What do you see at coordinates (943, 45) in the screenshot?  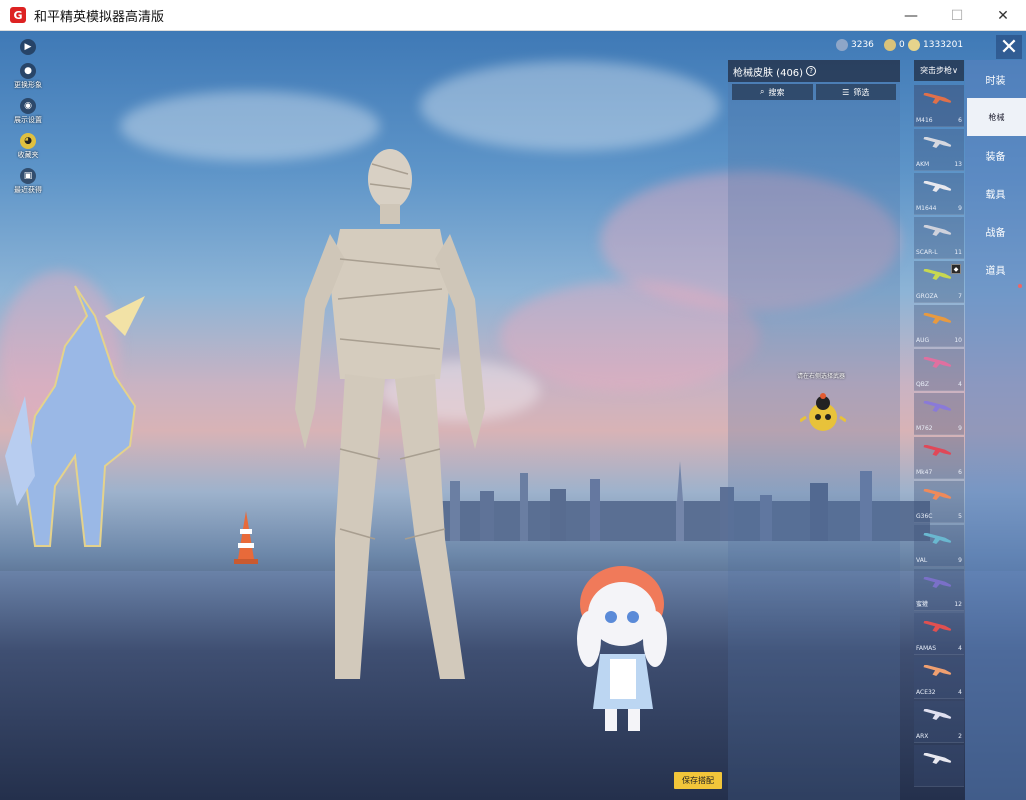 I see `currency-value: 1333201` at bounding box center [943, 45].